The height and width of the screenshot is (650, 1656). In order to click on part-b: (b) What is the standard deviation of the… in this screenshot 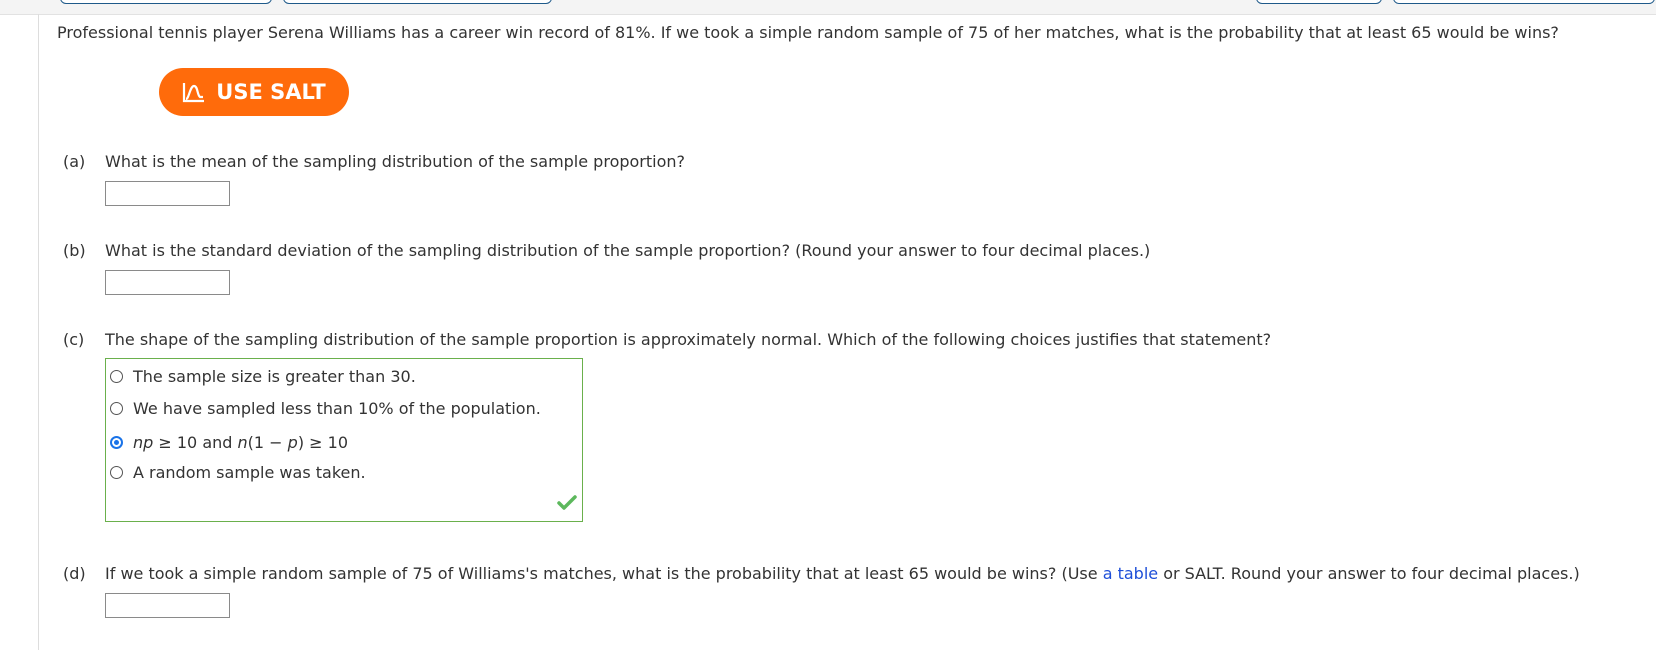, I will do `click(606, 251)`.